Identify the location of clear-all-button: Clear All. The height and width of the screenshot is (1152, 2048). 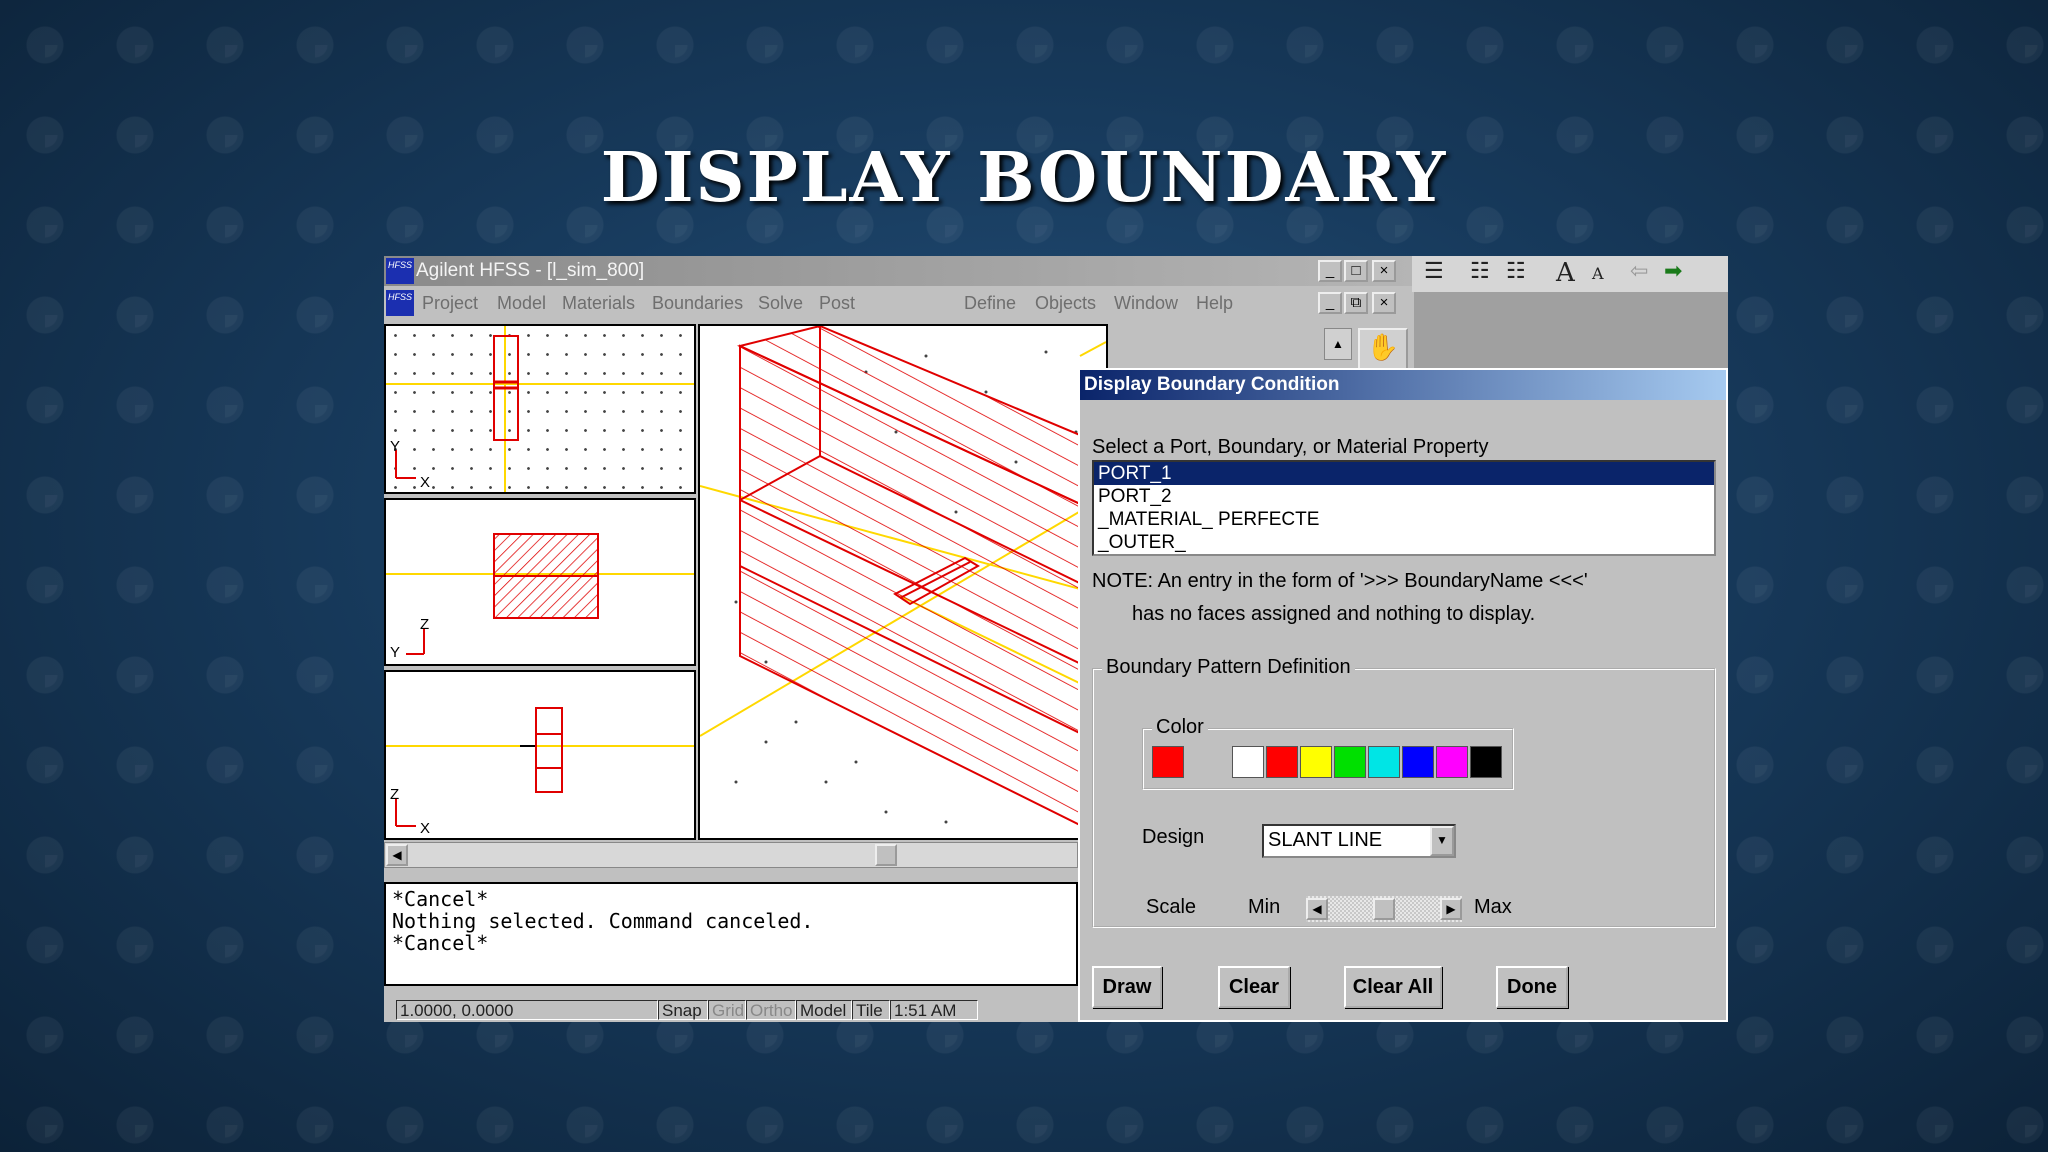
(1393, 987).